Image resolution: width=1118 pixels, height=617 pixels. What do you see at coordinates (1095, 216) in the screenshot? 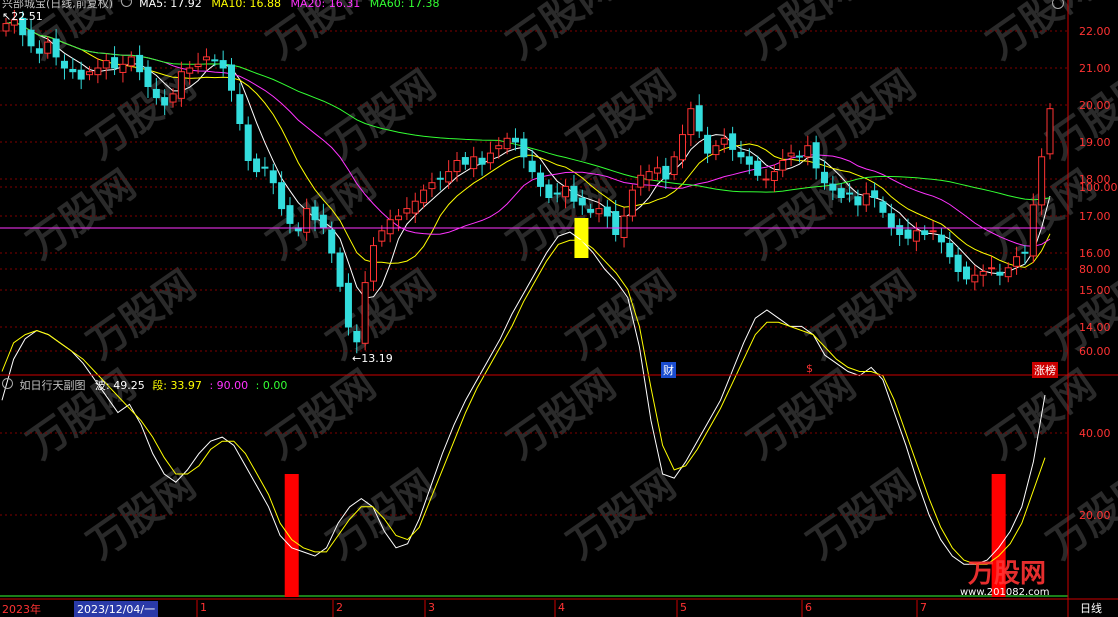
I see `price-tick-label: 17.00` at bounding box center [1095, 216].